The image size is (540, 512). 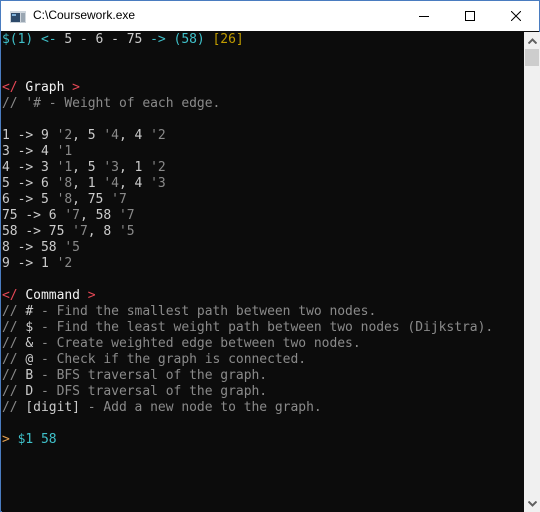 I want to click on scrollbar-thumb, so click(x=532, y=57).